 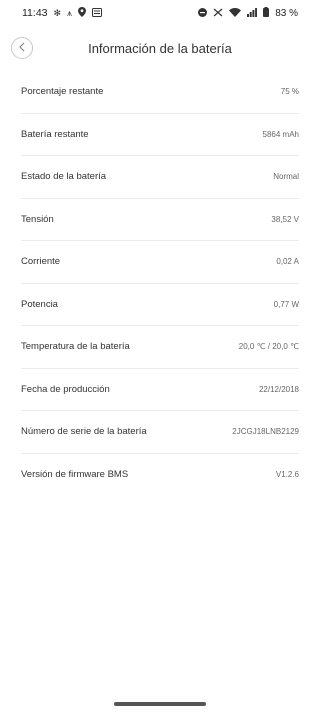 What do you see at coordinates (75, 347) in the screenshot?
I see `row-label: Temperatura de la batería` at bounding box center [75, 347].